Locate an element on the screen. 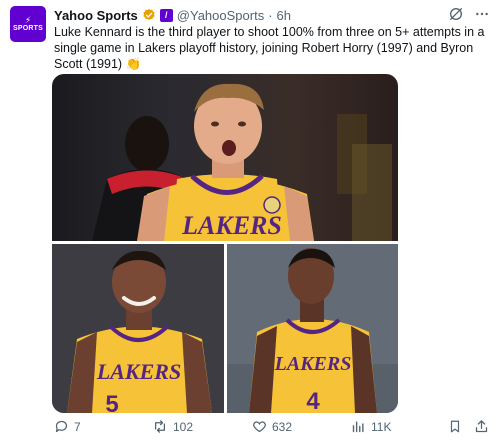  reply-button: 7 is located at coordinates (67, 426).